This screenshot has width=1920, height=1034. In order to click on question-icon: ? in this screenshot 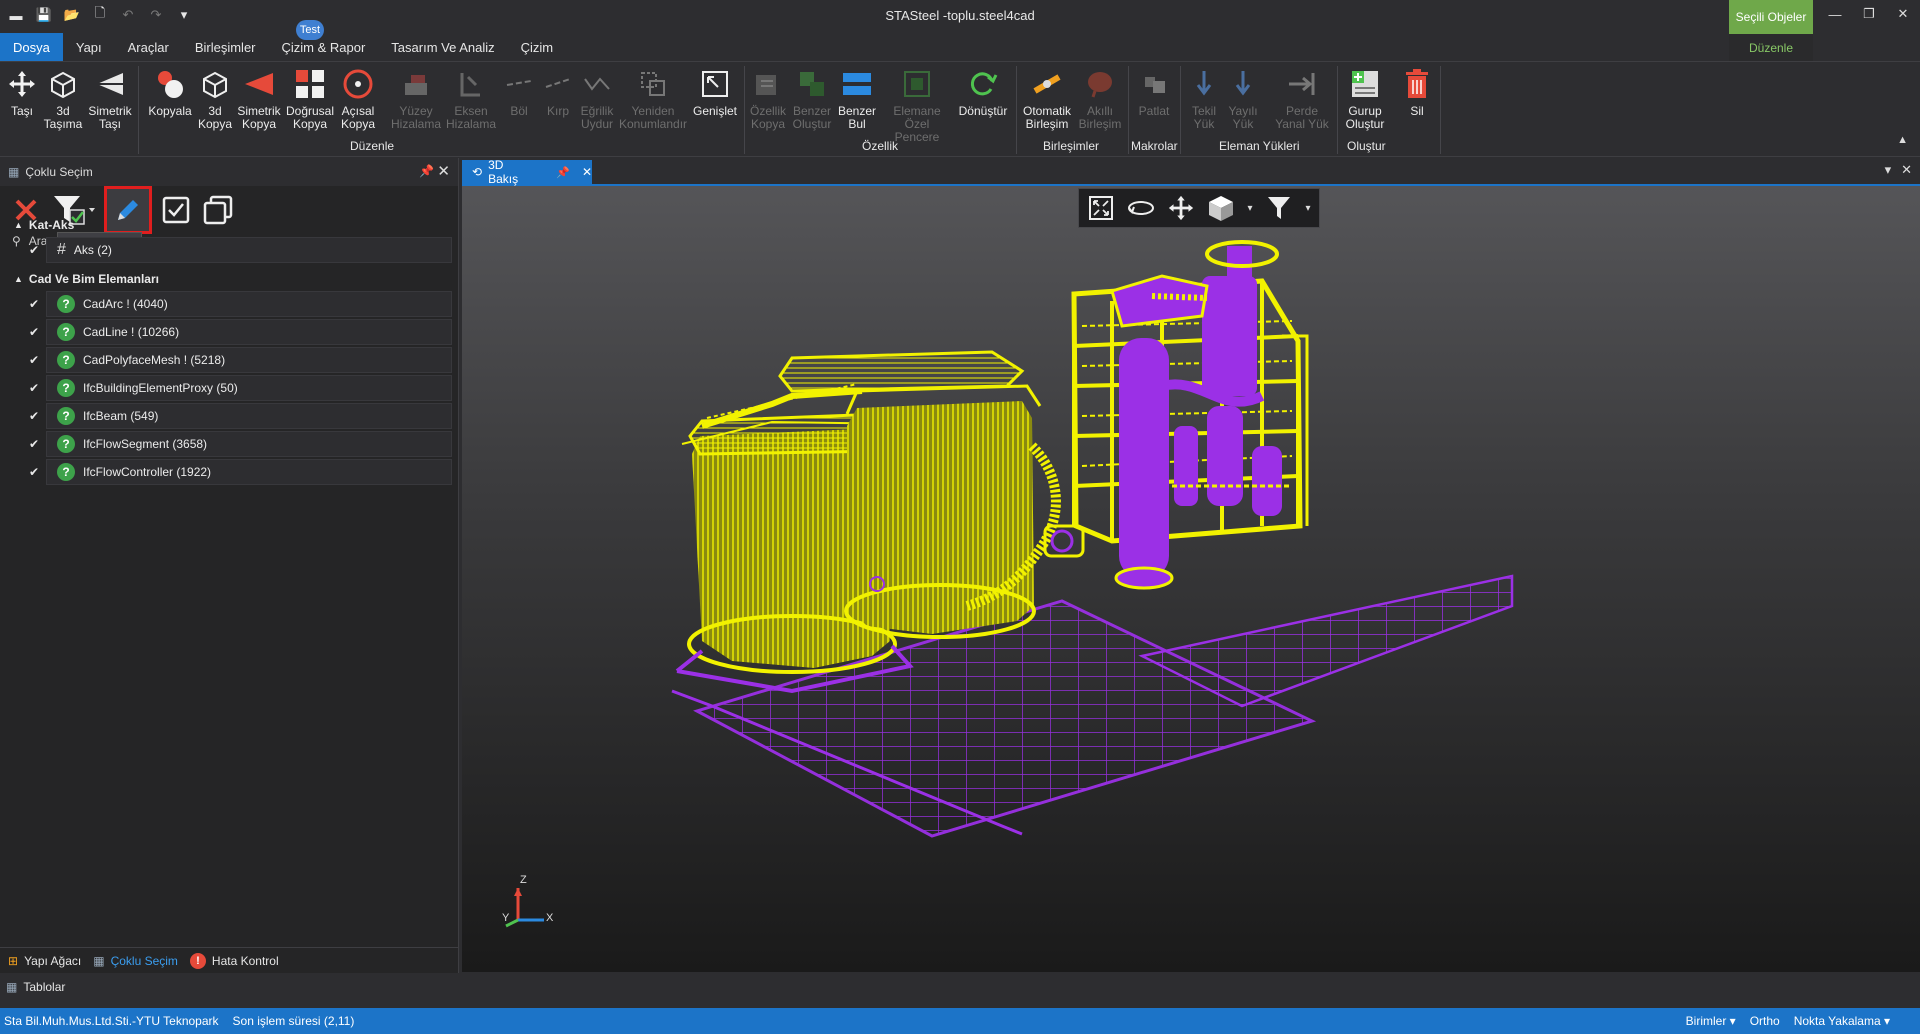, I will do `click(66, 304)`.